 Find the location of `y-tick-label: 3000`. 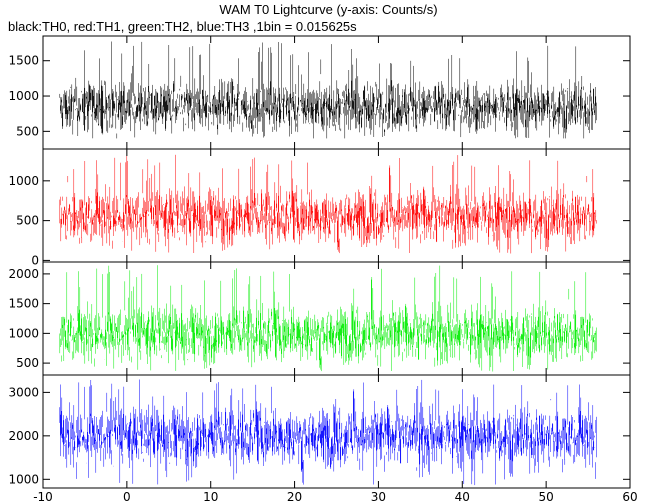

y-tick-label: 3000 is located at coordinates (23, 392).